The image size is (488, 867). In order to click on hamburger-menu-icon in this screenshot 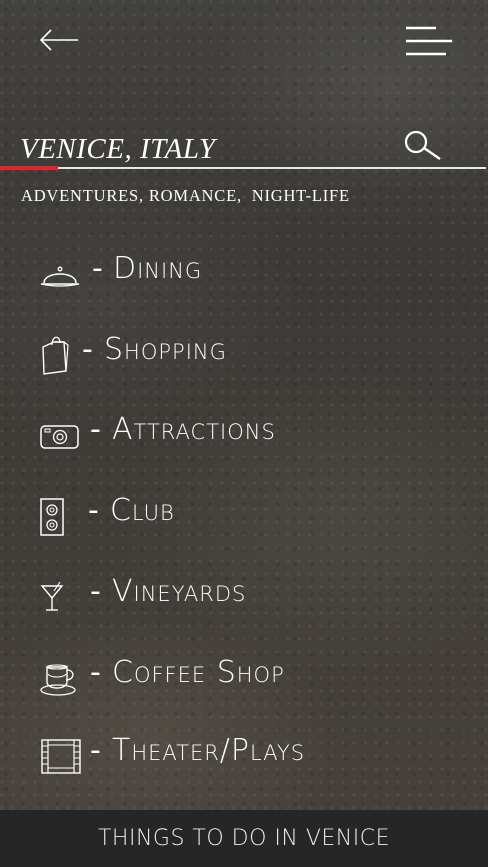, I will do `click(429, 41)`.